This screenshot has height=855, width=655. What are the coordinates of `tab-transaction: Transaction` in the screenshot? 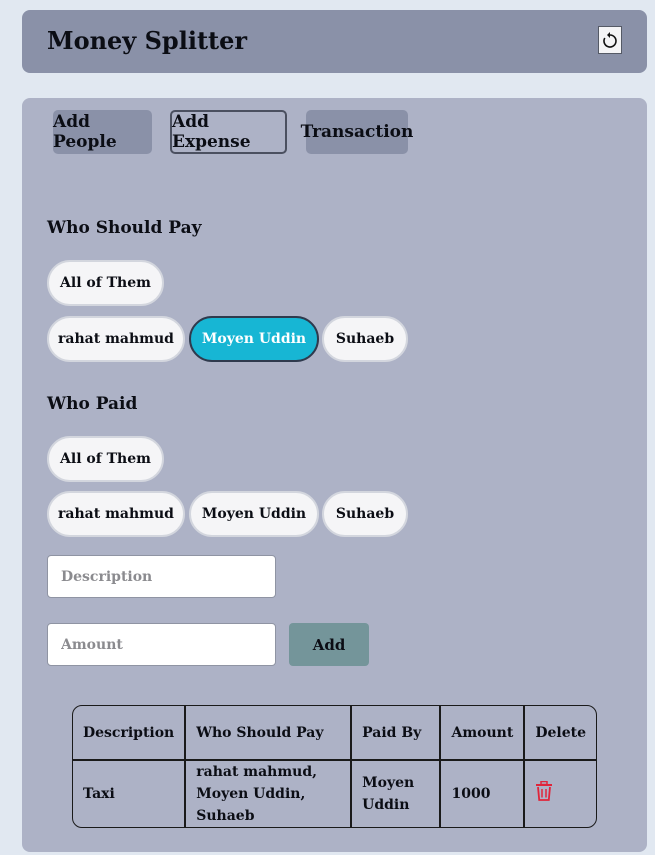 It's located at (357, 132).